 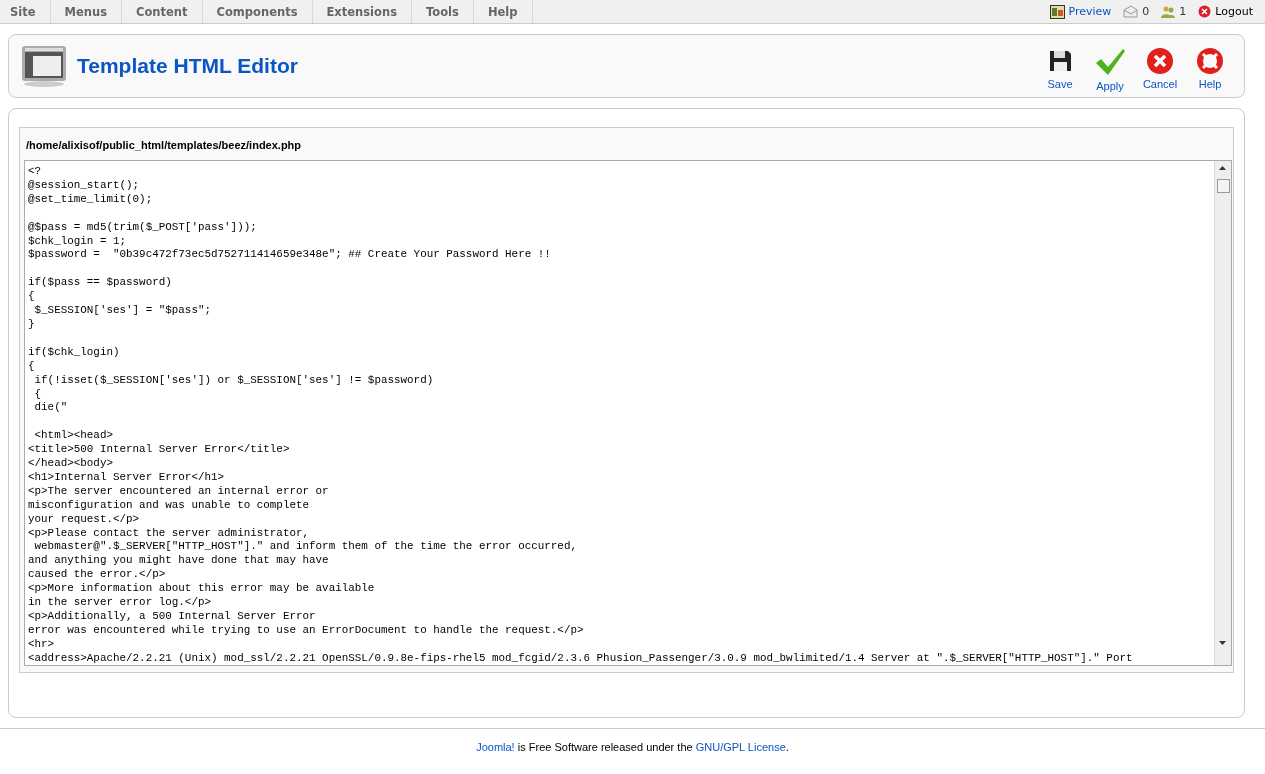 I want to click on apply-button: Apply, so click(x=1110, y=66).